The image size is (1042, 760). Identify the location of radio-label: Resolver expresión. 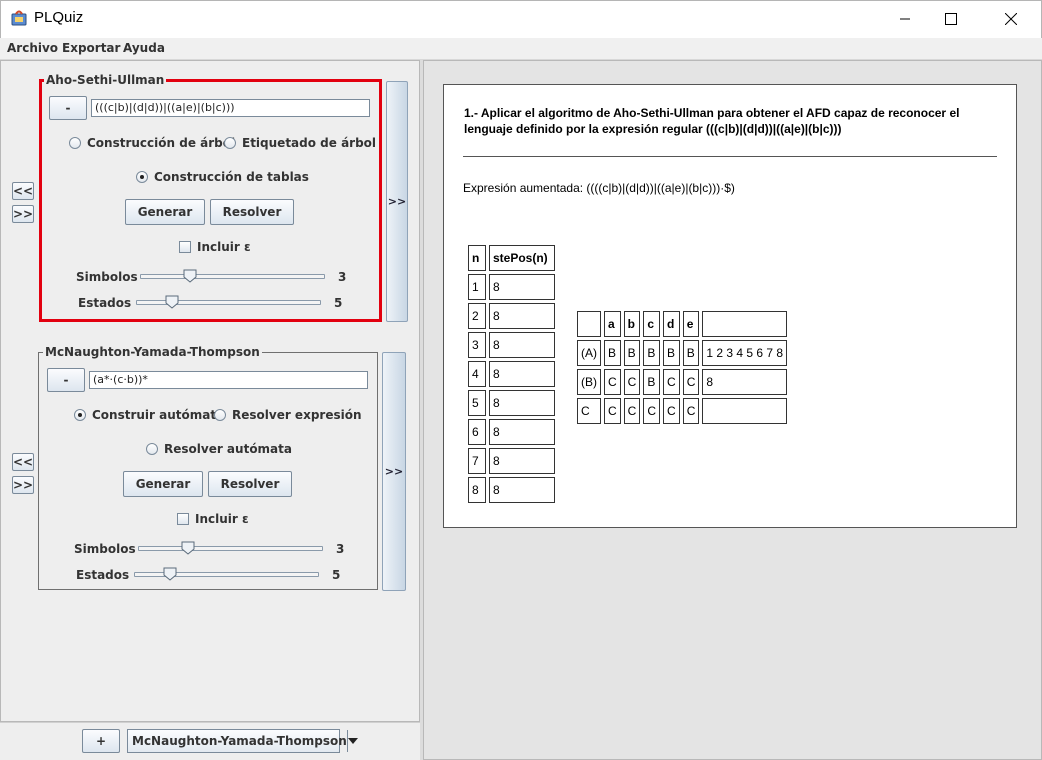
(297, 415).